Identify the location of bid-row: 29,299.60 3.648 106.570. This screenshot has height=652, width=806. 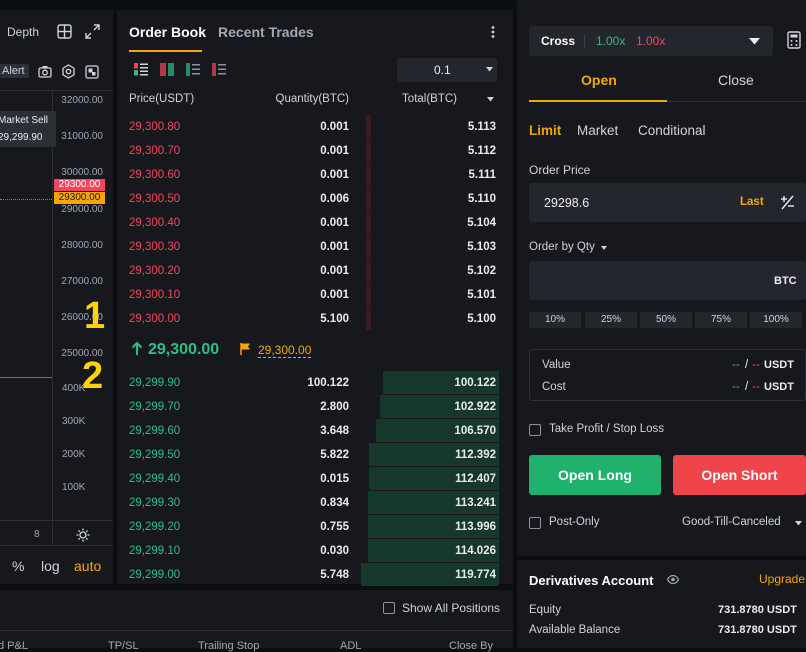
(315, 431).